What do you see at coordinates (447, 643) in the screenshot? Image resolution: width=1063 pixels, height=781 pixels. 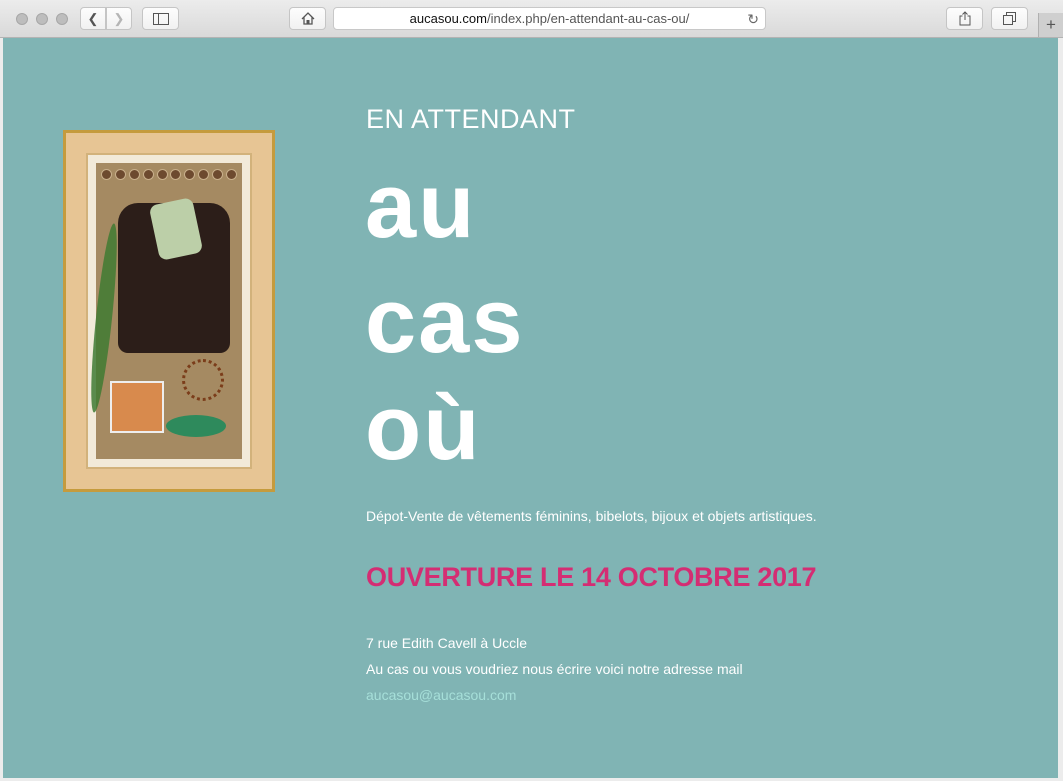 I see `shop-address: 7 rue Edith Cavell à Uccle` at bounding box center [447, 643].